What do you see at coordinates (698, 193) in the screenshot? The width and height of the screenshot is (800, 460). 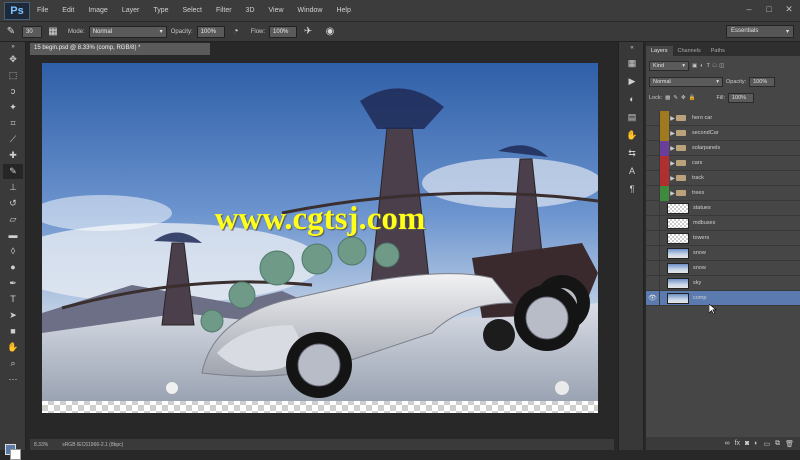 I see `layer-name: trees` at bounding box center [698, 193].